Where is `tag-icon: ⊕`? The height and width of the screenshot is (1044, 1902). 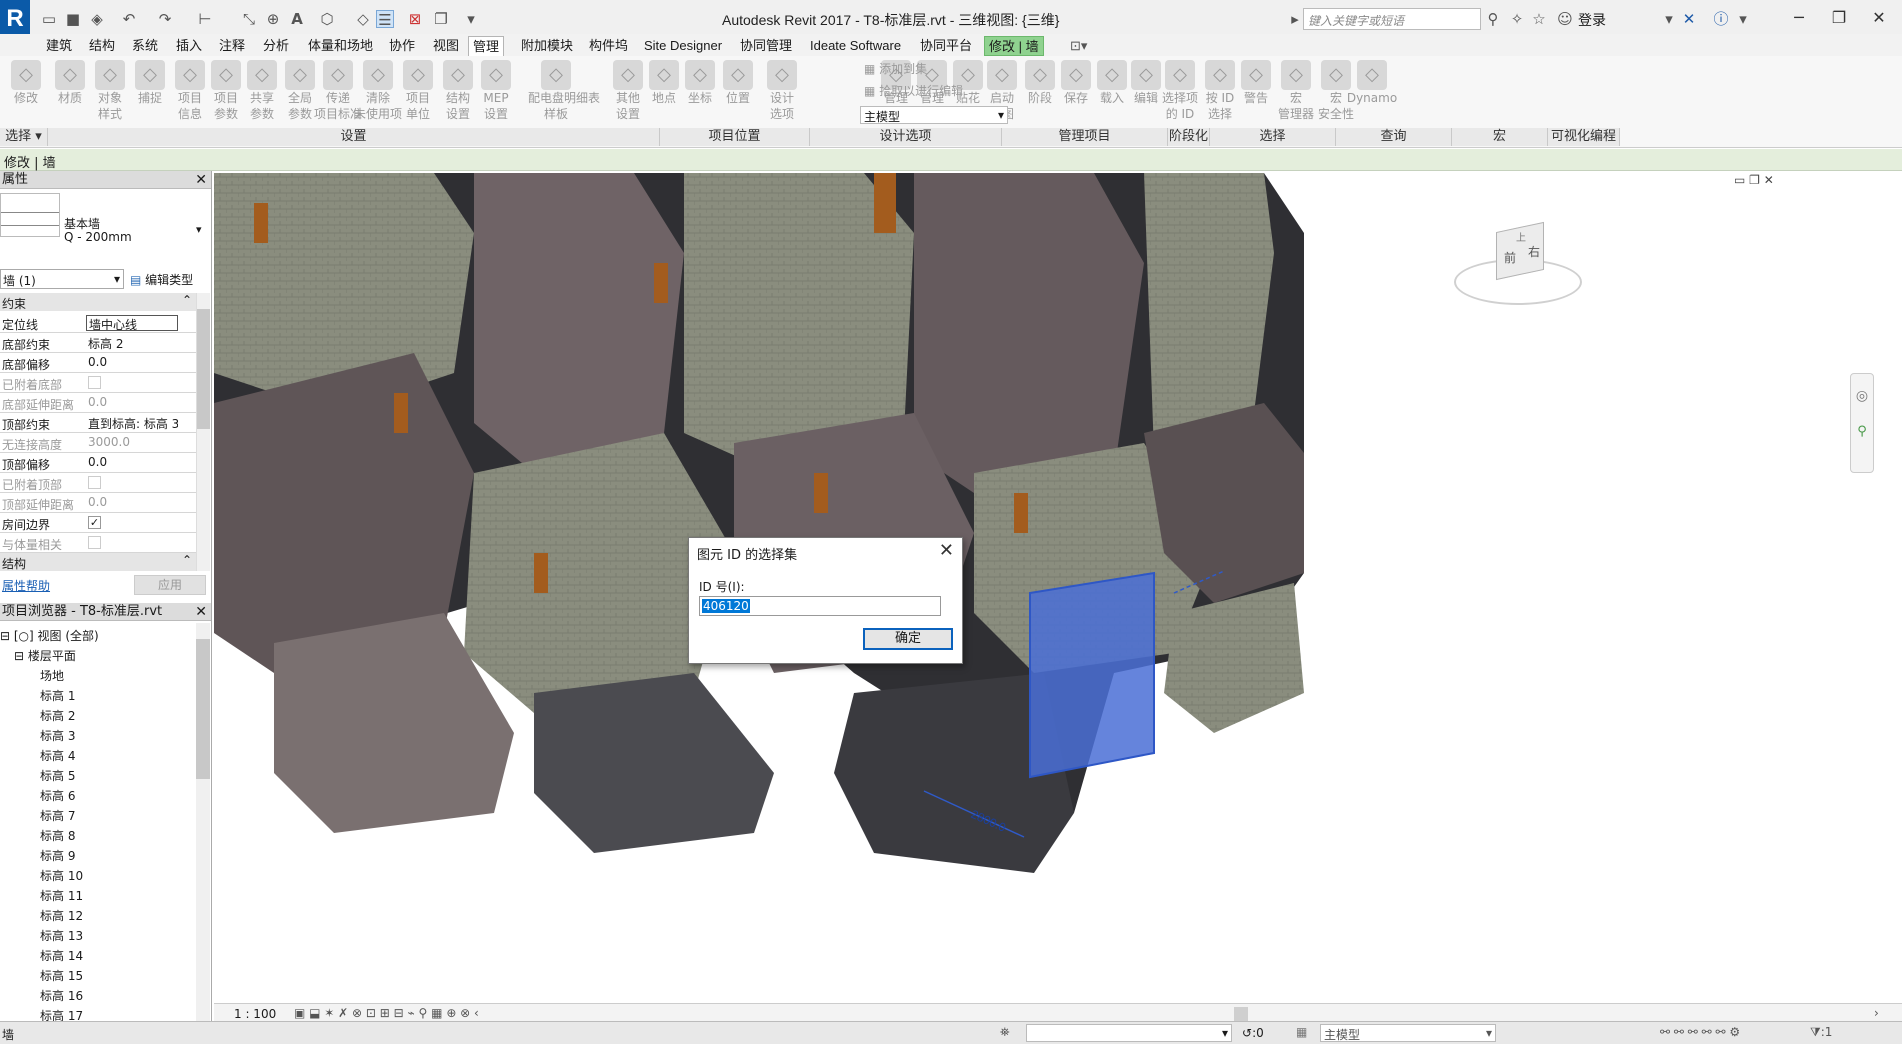 tag-icon: ⊕ is located at coordinates (273, 19).